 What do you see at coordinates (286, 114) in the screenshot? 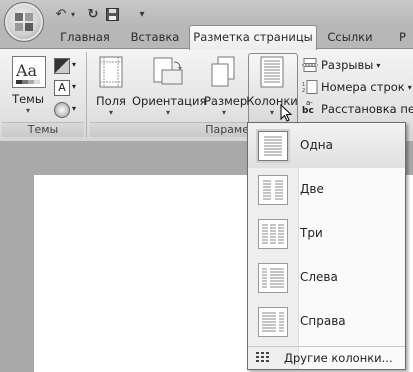
I see `mouse-cursor-icon` at bounding box center [286, 114].